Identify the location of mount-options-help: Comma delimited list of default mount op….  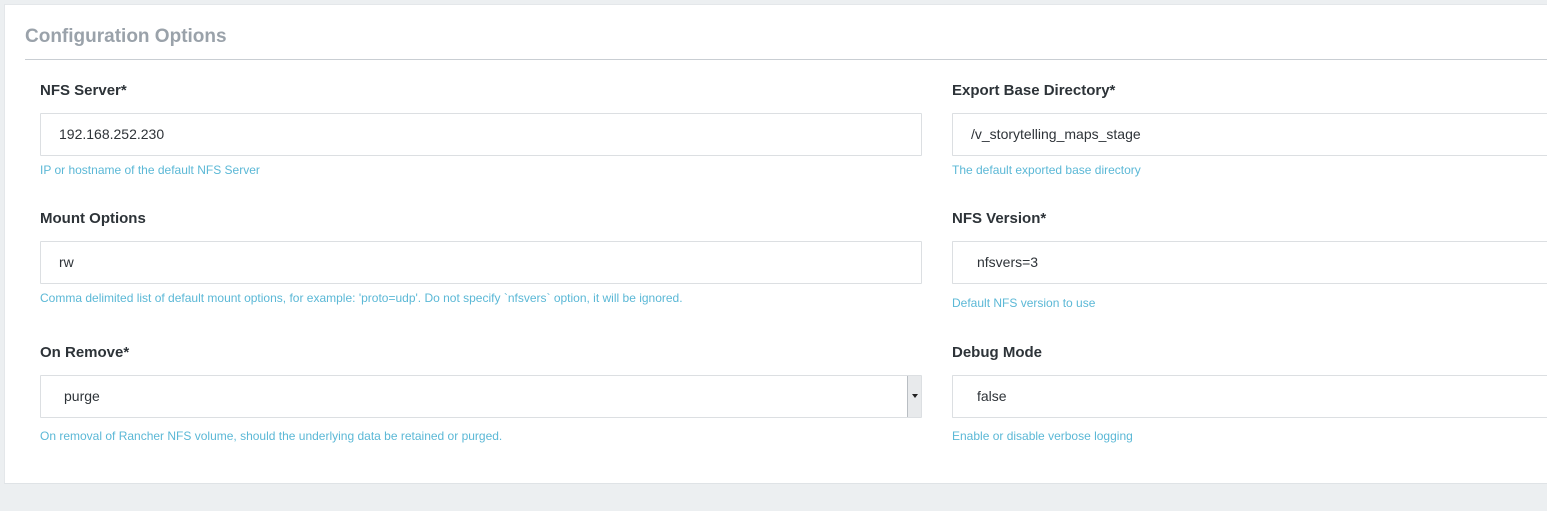
(361, 298).